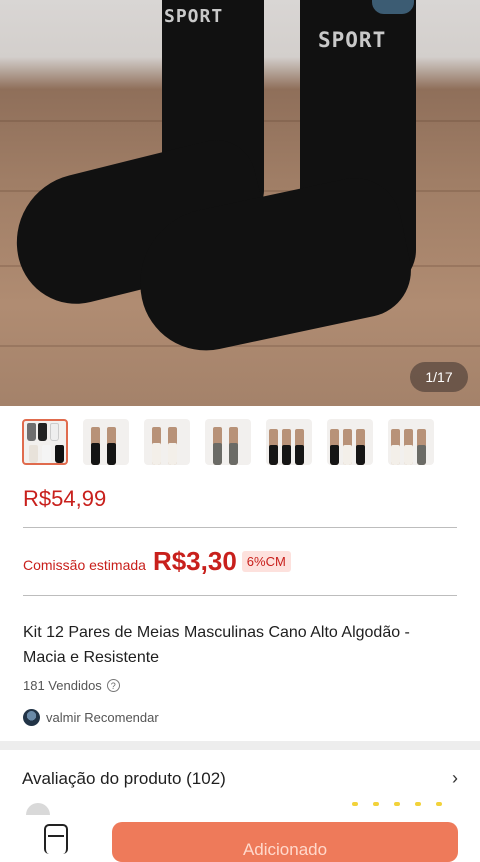 This screenshot has height=862, width=480. What do you see at coordinates (393, 7) in the screenshot?
I see `sock-emblem` at bounding box center [393, 7].